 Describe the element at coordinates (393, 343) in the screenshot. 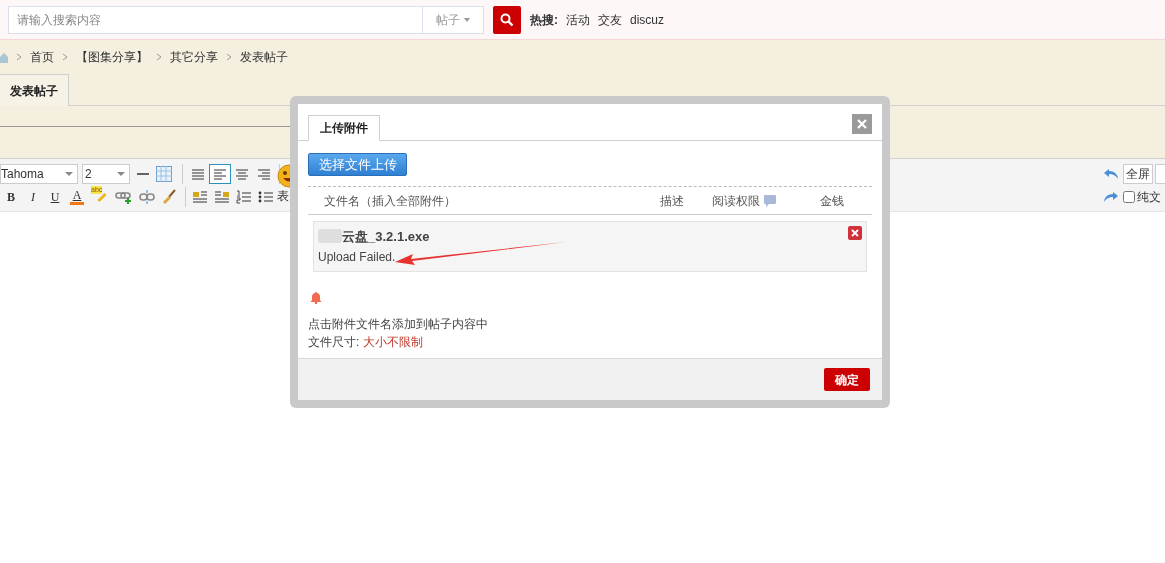

I see `file-size-value: 大小不限制` at that location.